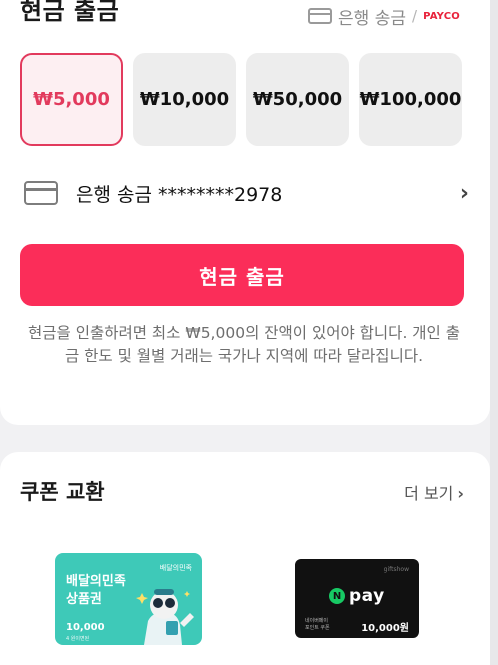 The image size is (498, 665). What do you see at coordinates (165, 617) in the screenshot?
I see `mascot-illustration` at bounding box center [165, 617].